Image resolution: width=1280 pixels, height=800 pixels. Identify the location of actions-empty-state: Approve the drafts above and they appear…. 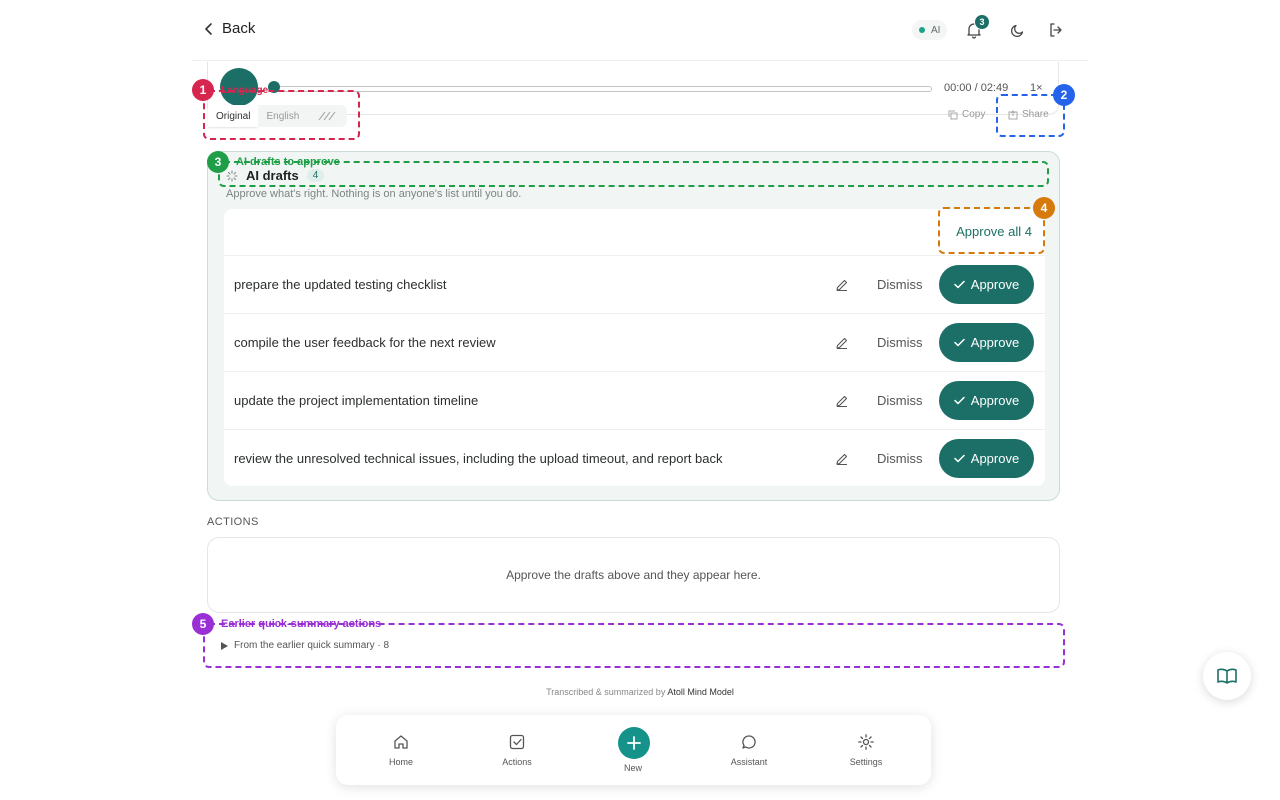
(633, 575).